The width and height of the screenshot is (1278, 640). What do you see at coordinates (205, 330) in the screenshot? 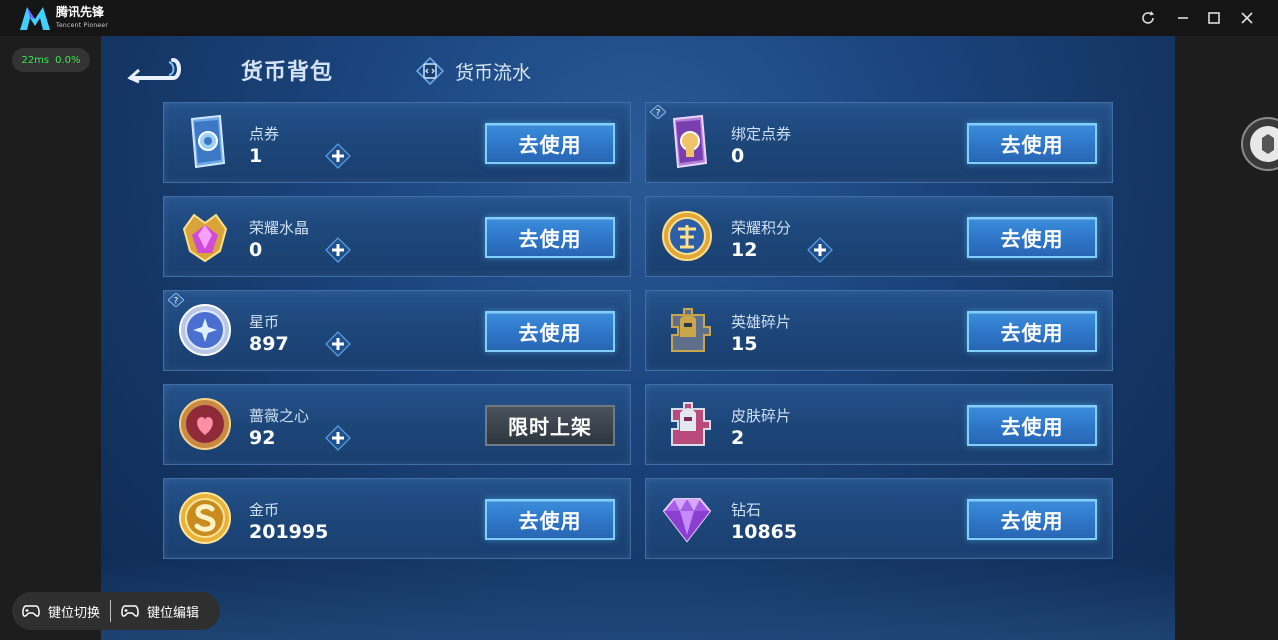
I see `star-coin-icon` at bounding box center [205, 330].